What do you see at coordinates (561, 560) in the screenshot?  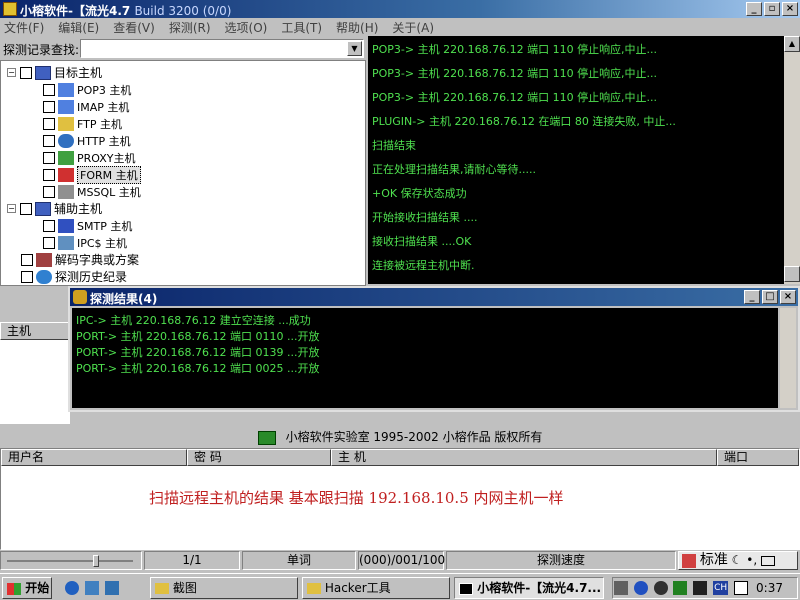 I see `status-speed: 探测速度` at bounding box center [561, 560].